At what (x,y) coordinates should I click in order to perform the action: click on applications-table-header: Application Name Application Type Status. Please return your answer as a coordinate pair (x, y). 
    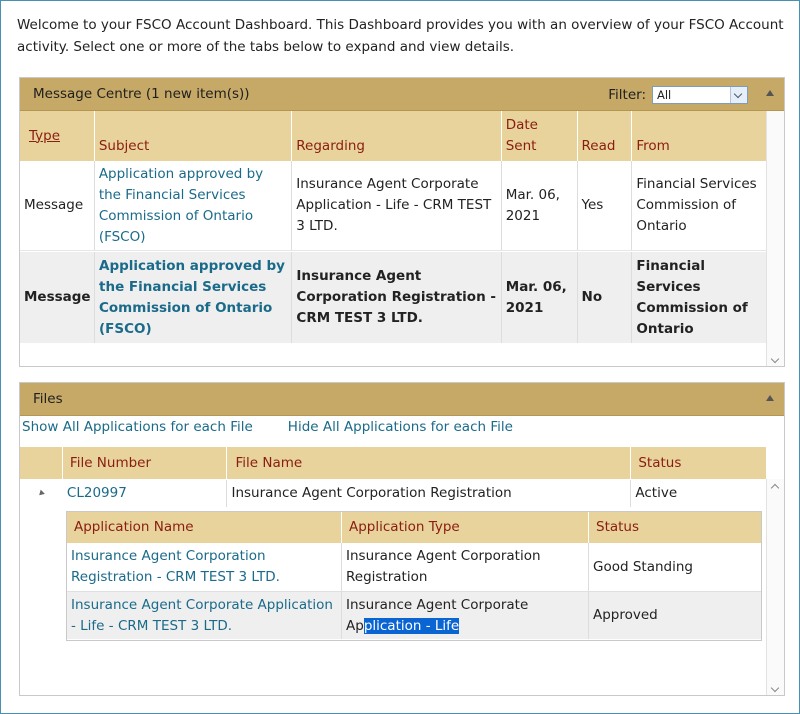
    Looking at the image, I should click on (414, 527).